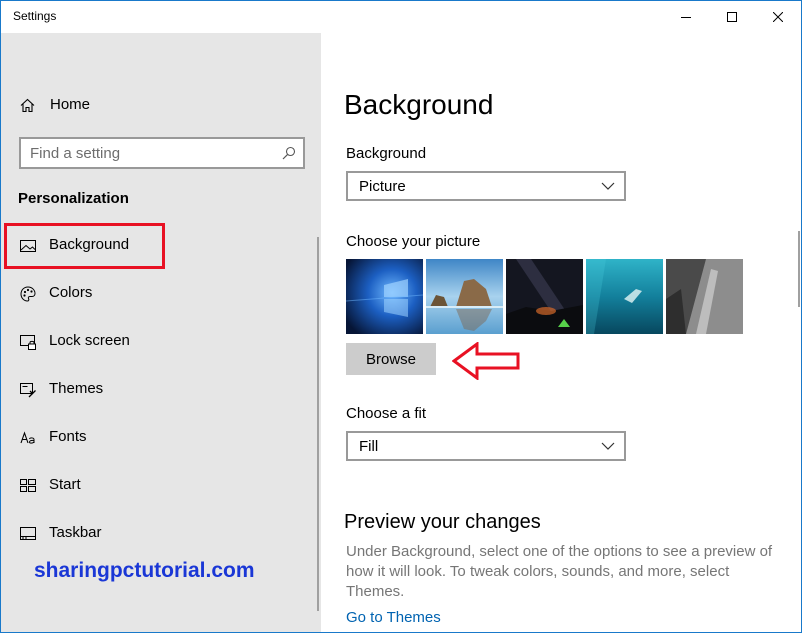  Describe the element at coordinates (161, 485) in the screenshot. I see `sidebar-item-start: Start` at that location.